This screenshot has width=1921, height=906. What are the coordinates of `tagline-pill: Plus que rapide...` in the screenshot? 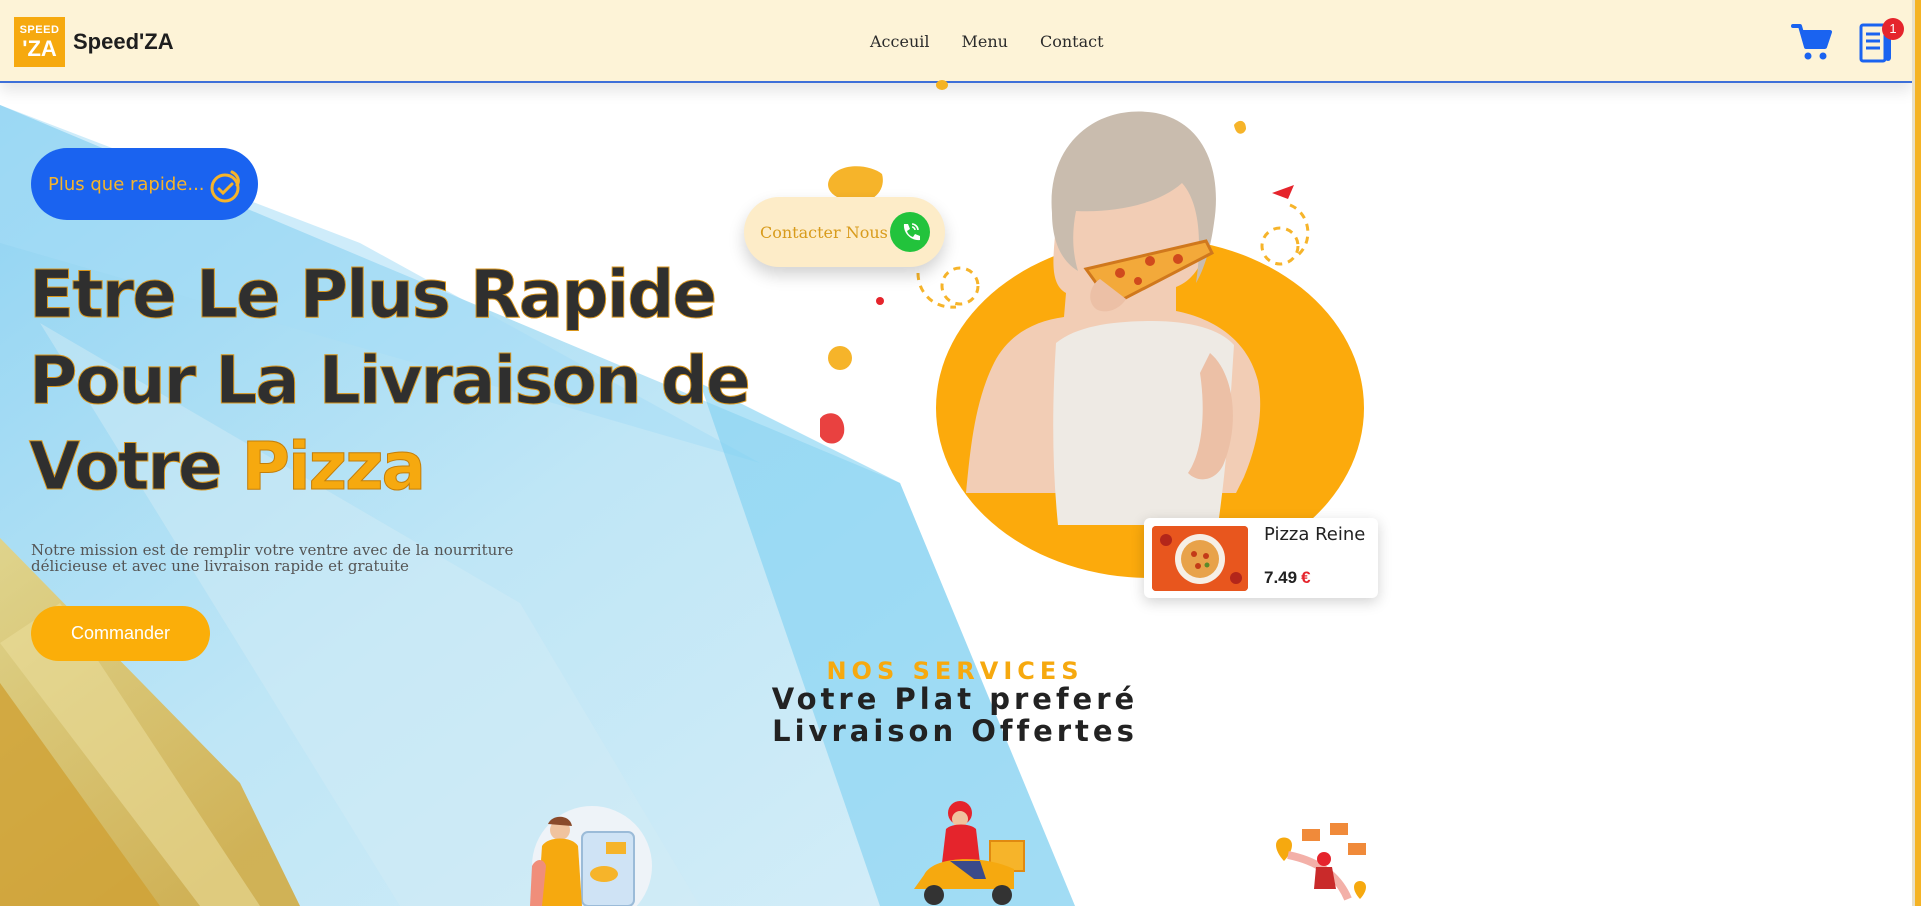 It's located at (144, 184).